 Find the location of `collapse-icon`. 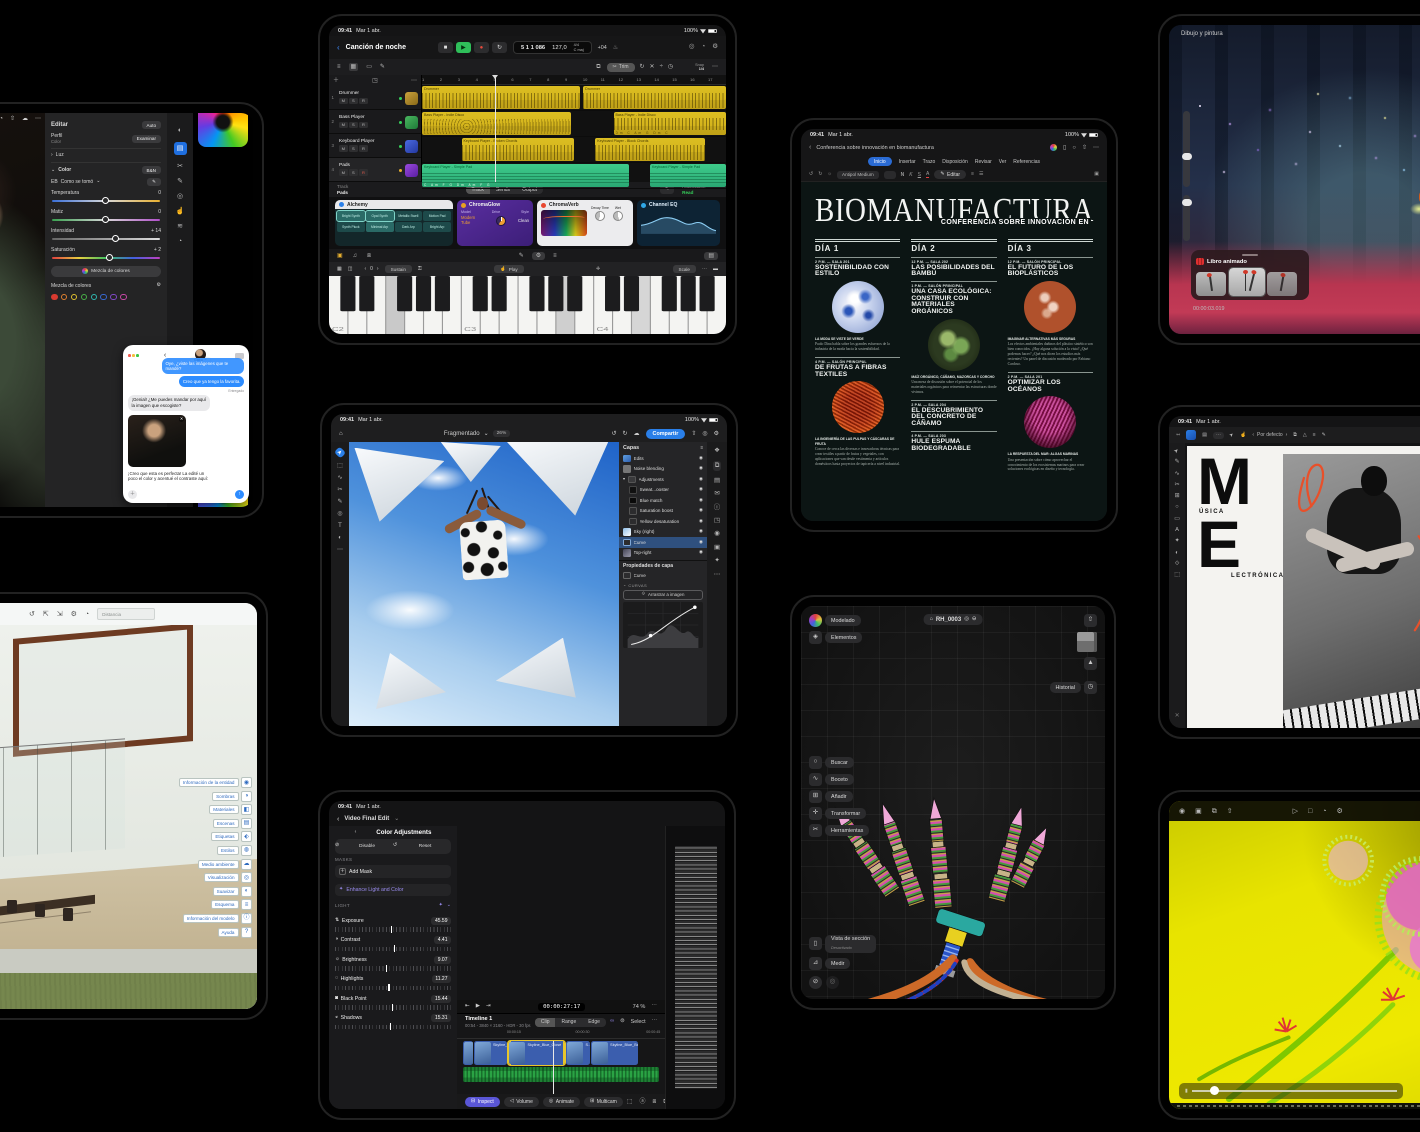

collapse-icon is located at coordinates (1178, 435).